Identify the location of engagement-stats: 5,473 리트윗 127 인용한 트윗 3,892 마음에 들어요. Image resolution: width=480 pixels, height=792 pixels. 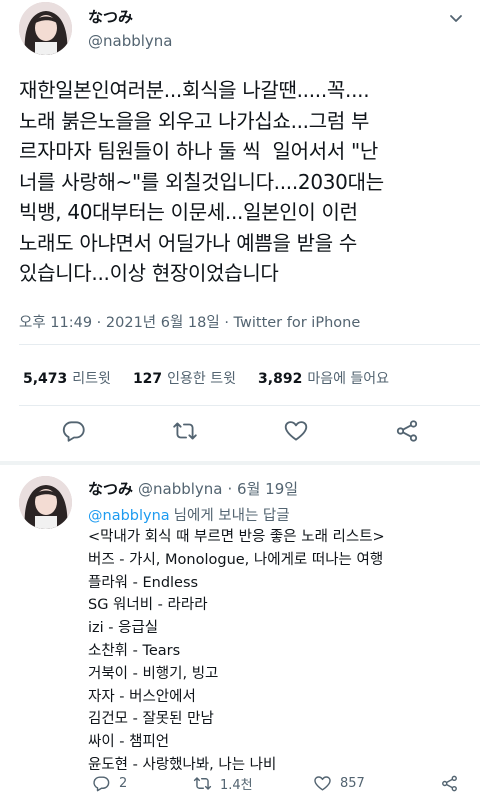
(217, 378).